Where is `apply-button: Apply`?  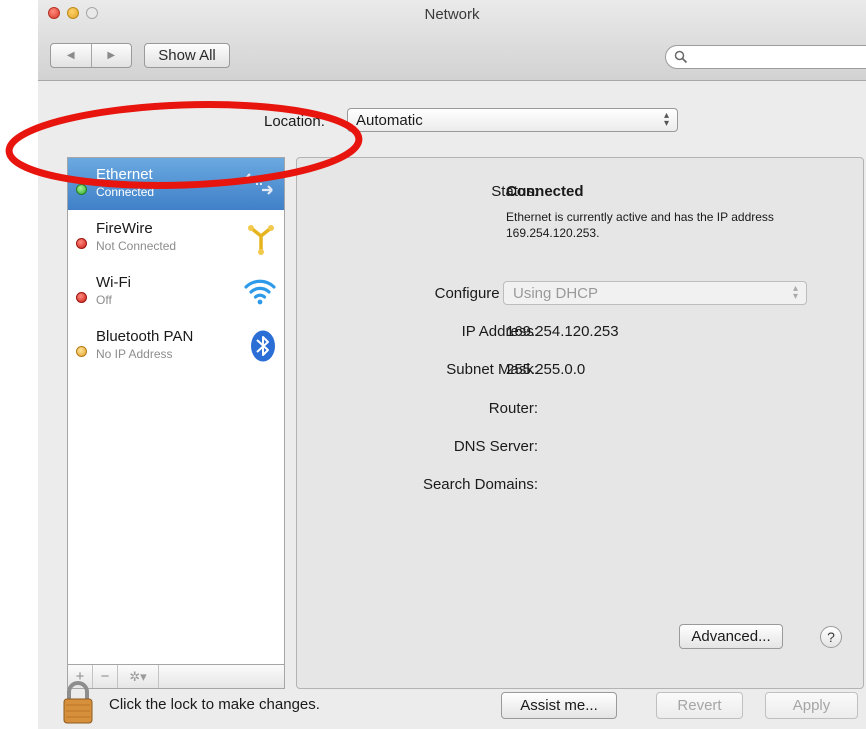
apply-button: Apply is located at coordinates (811, 705).